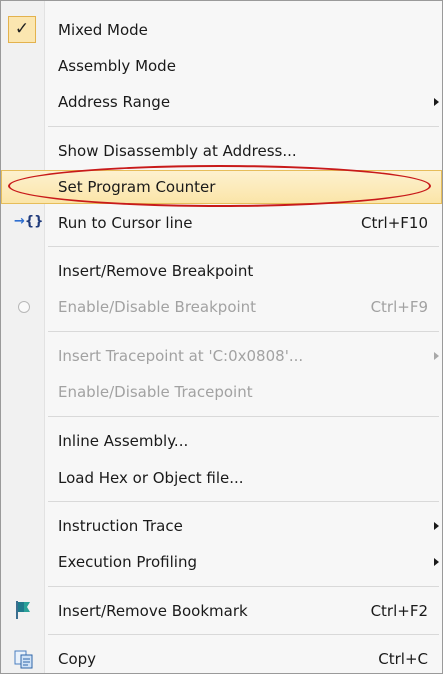 The image size is (443, 676). What do you see at coordinates (155, 392) in the screenshot?
I see `menu-item-label: Enable/Disable Tracepoint` at bounding box center [155, 392].